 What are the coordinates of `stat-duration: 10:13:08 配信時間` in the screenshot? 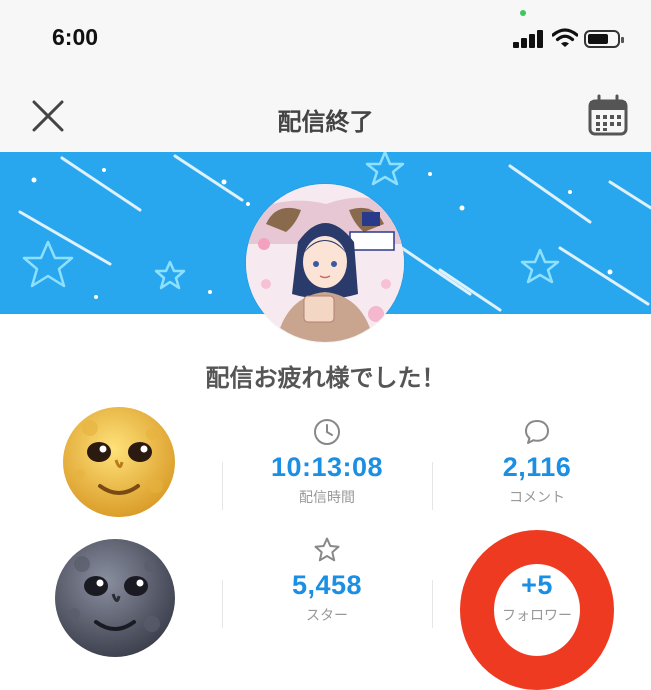 It's located at (327, 462).